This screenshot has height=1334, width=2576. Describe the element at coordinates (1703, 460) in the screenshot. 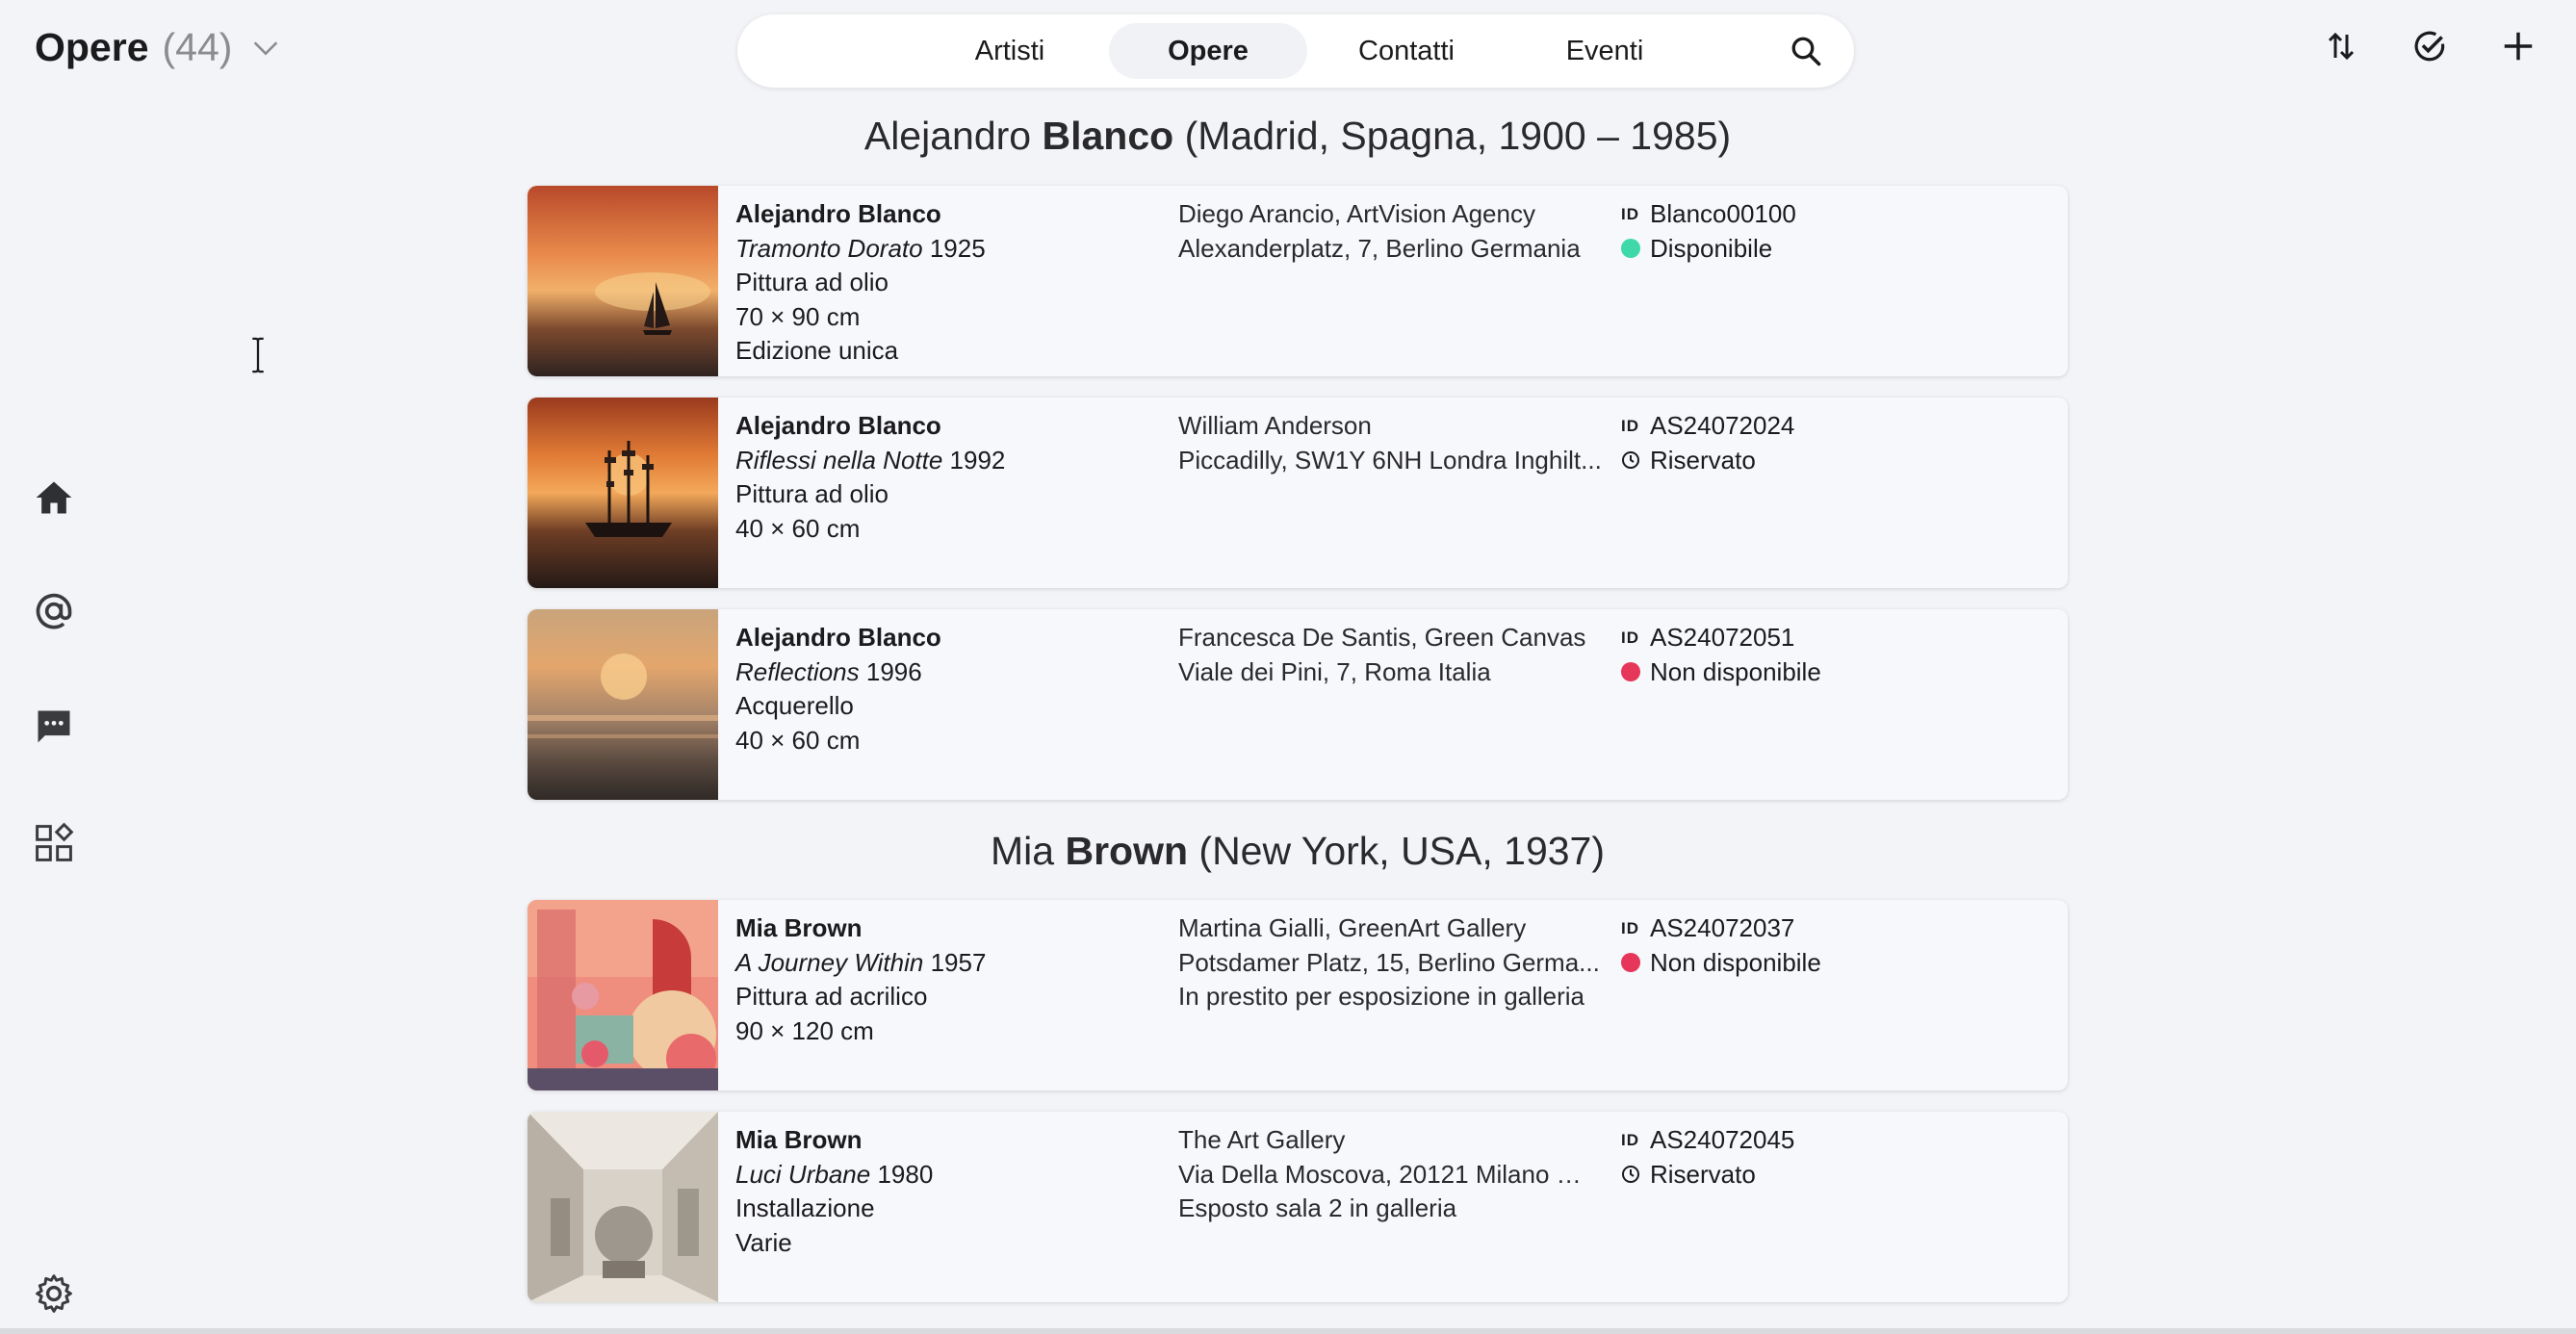

I see `artwork-status: Riservato` at that location.